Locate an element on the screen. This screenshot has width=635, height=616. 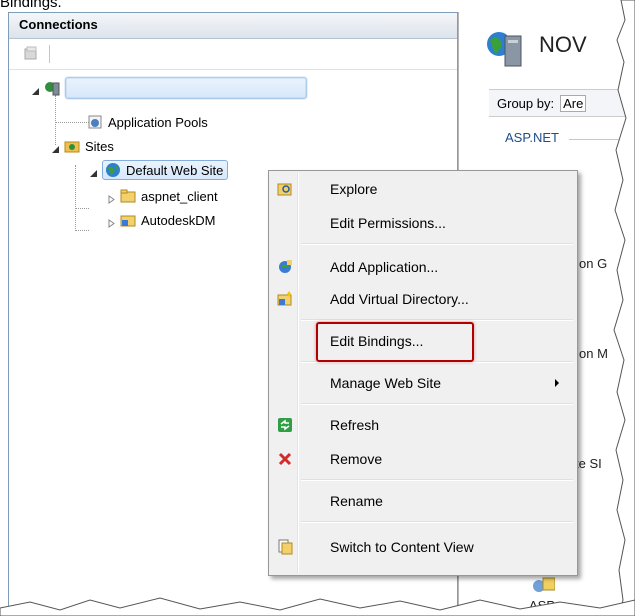
connections-header: Connections is located at coordinates (233, 26).